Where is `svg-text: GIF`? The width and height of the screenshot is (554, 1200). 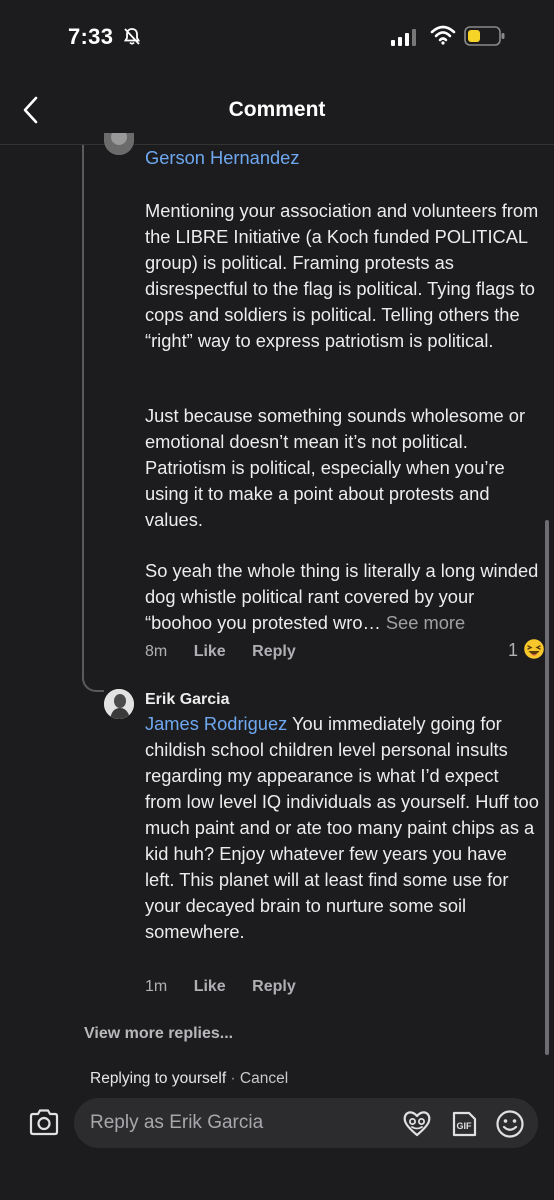 svg-text: GIF is located at coordinates (465, 1126).